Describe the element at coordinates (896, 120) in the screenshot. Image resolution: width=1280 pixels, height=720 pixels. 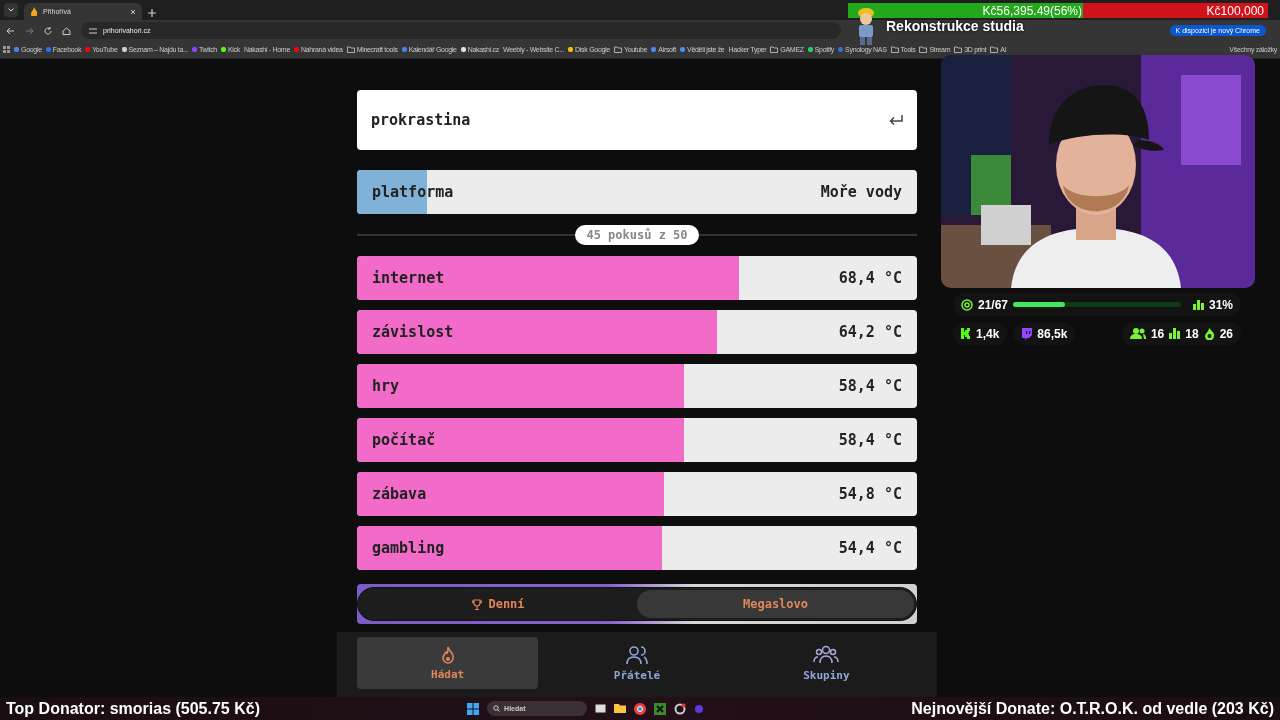
I see `enter-icon` at that location.